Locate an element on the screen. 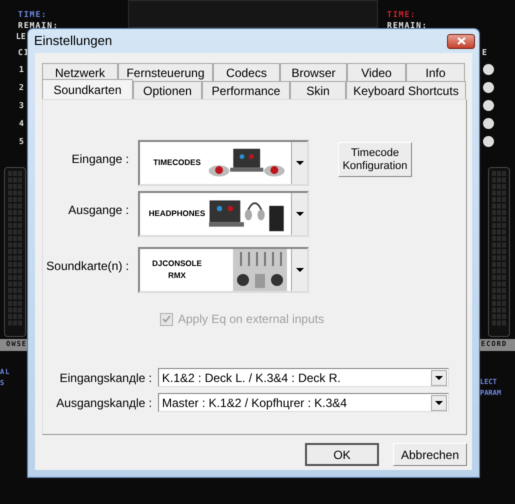  tab: Soundkarten is located at coordinates (87, 89).